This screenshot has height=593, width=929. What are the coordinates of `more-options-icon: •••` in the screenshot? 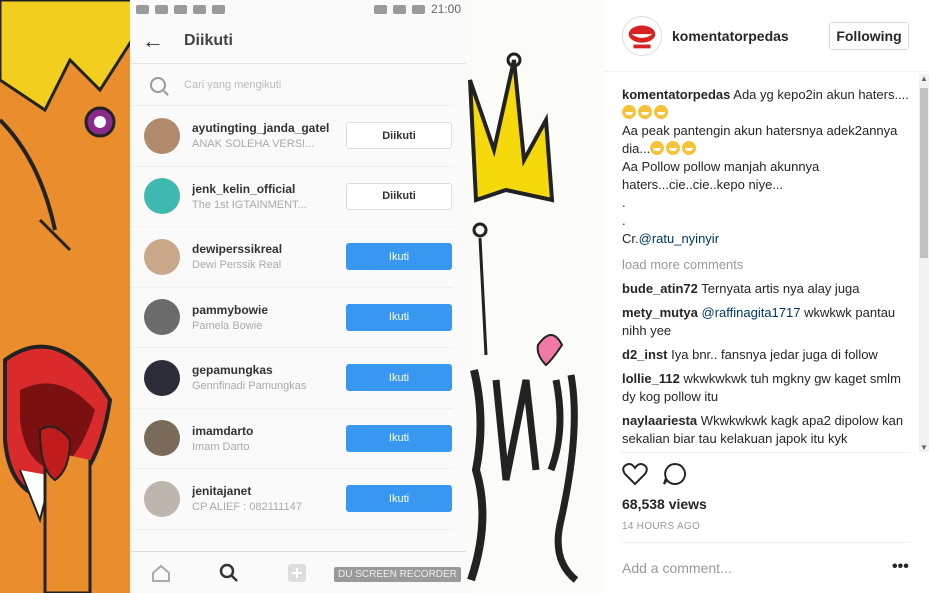 It's located at (900, 567).